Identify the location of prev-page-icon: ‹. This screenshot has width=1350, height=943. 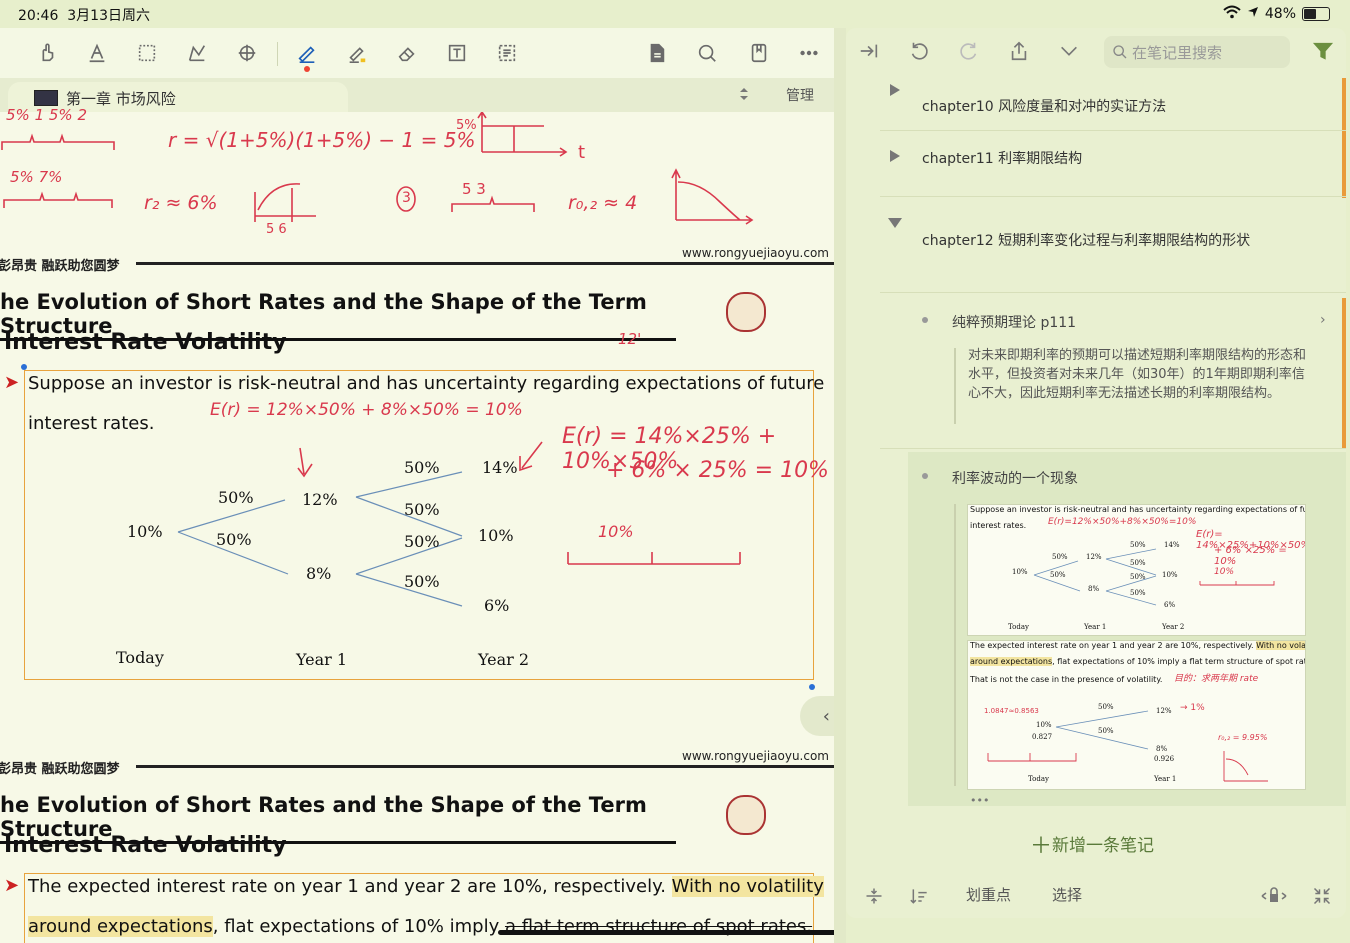
(826, 716).